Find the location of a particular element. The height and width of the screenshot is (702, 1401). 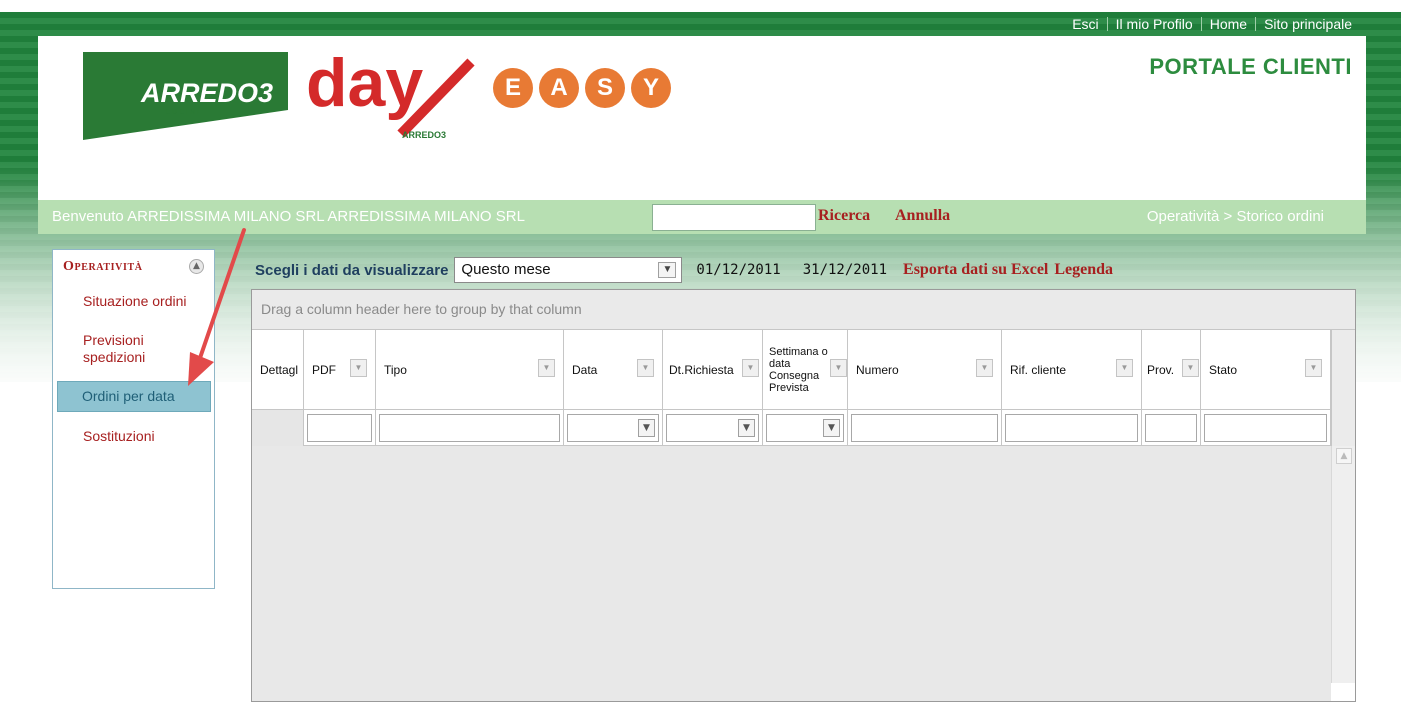

column-header-label: Dt.Richiesta is located at coordinates (701, 370).